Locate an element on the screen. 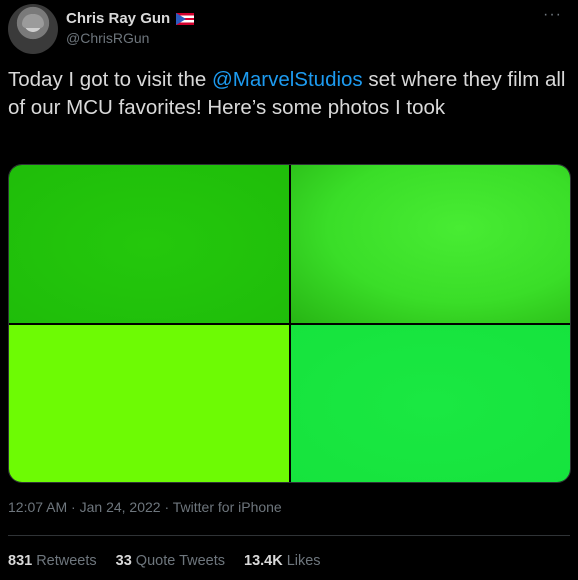 The image size is (578, 580). mention-link: @MarvelStudios is located at coordinates (287, 79).